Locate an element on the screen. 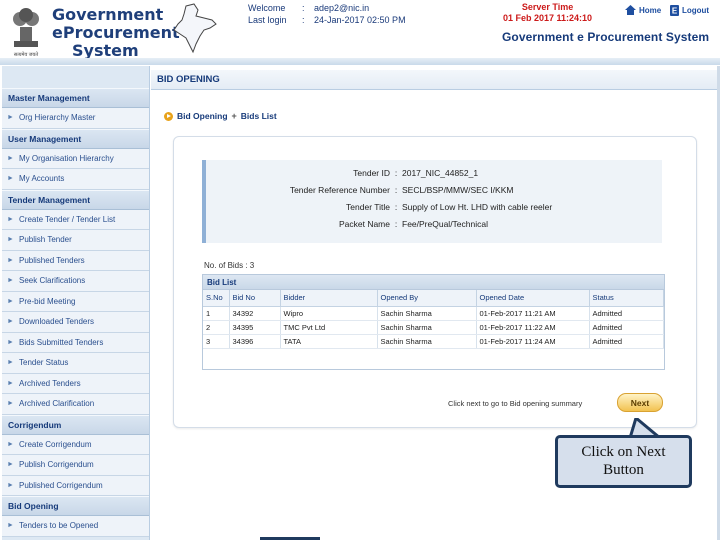 The width and height of the screenshot is (720, 540). sidebar-top-strip is located at coordinates (75, 77).